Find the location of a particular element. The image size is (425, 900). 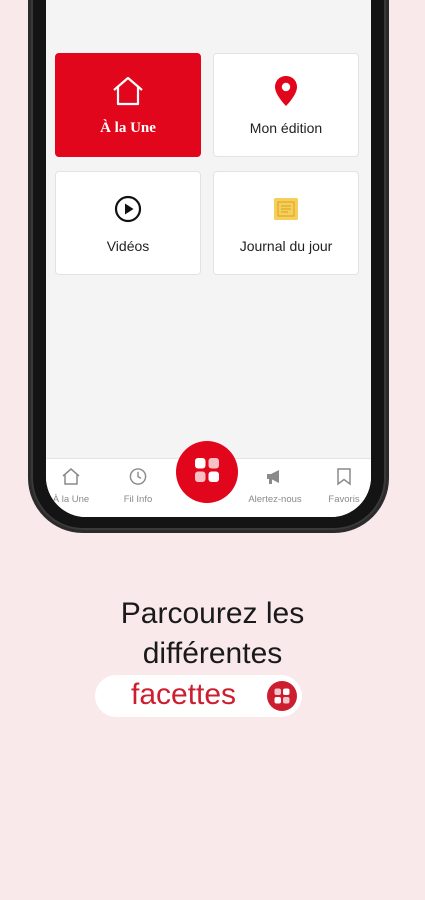

megaphone-icon is located at coordinates (275, 479).